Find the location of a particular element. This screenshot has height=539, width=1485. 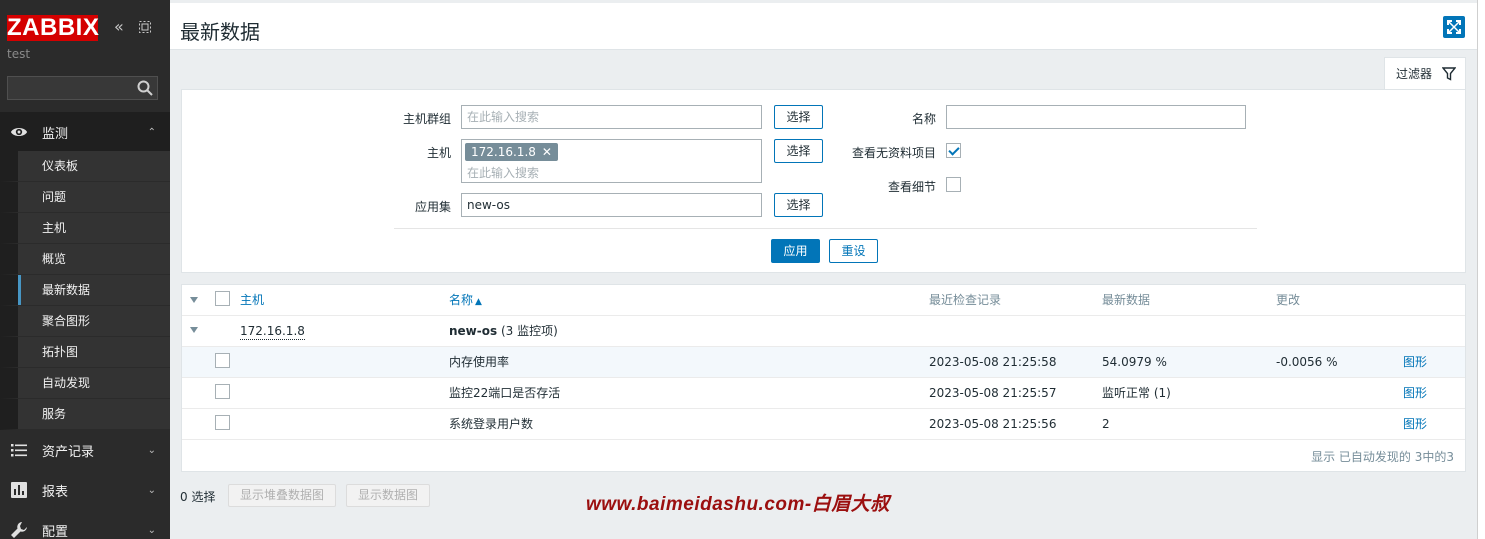

window-edge is located at coordinates (1481, 269).